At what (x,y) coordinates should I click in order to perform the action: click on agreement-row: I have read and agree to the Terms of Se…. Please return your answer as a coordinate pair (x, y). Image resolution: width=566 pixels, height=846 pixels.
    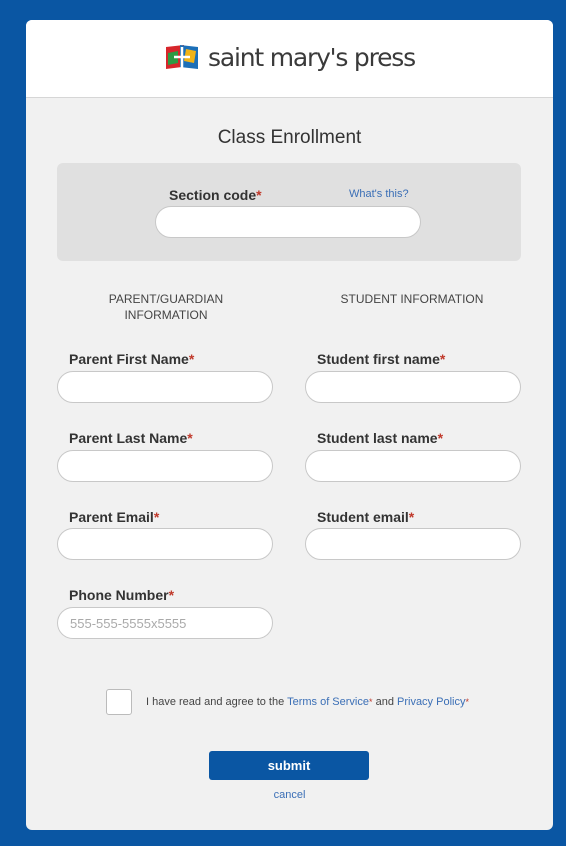
    Looking at the image, I should click on (287, 702).